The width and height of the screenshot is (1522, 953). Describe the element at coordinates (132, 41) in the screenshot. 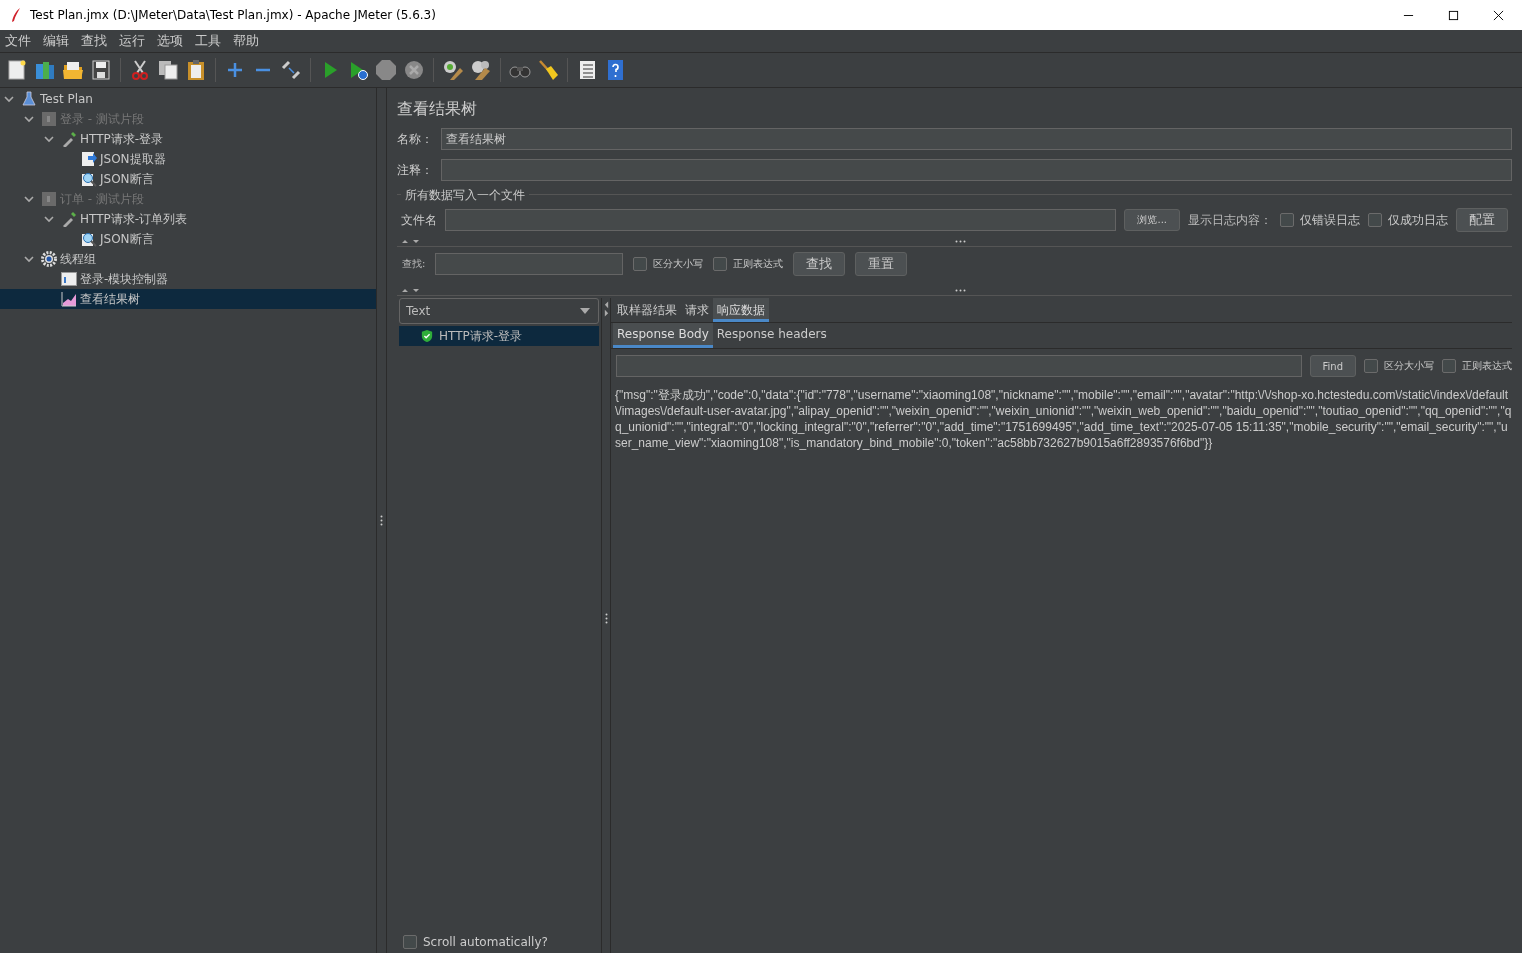

I see `menu-item: 运行` at that location.